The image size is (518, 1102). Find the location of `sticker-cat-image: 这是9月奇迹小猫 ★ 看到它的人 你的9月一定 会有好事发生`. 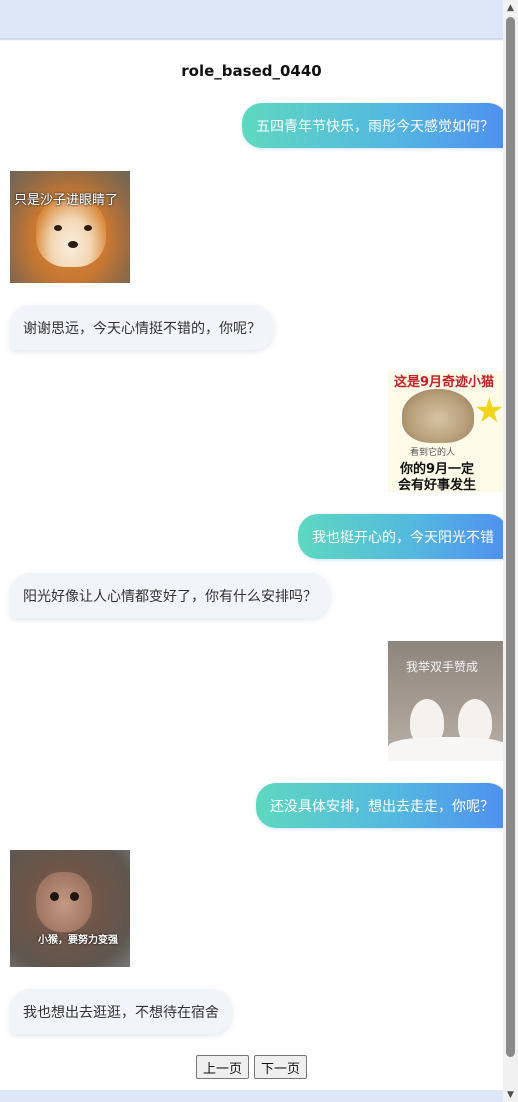

sticker-cat-image: 这是9月奇迹小猫 ★ 看到它的人 你的9月一定 会有好事发生 is located at coordinates (448, 431).